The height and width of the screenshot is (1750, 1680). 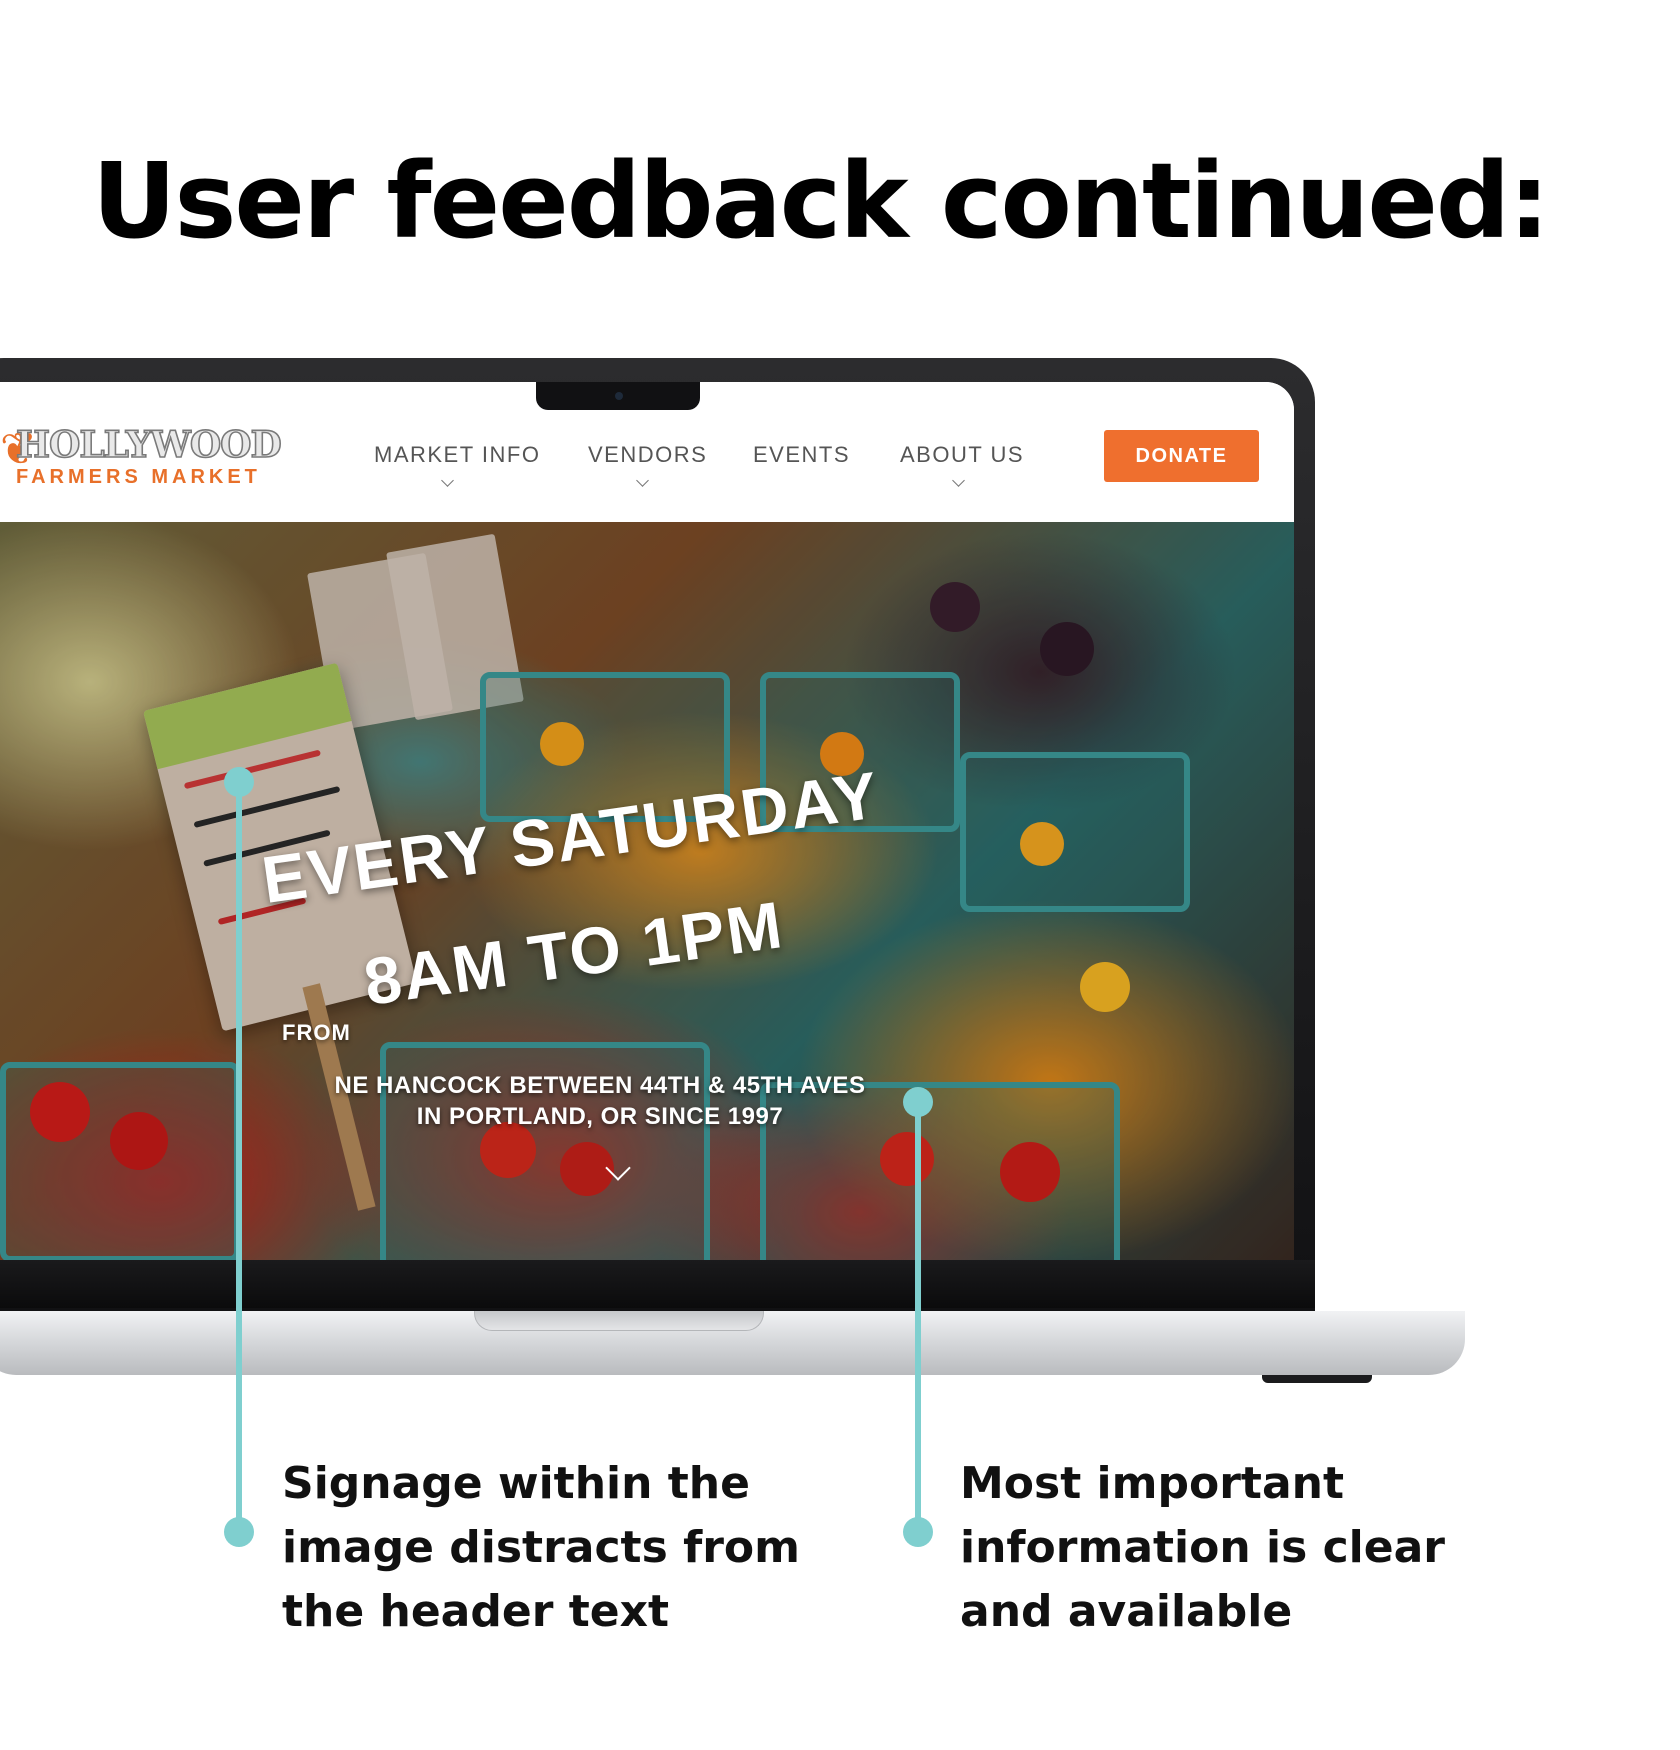 What do you see at coordinates (148, 445) in the screenshot?
I see `logo-wordmark: HOLLYWOOD` at bounding box center [148, 445].